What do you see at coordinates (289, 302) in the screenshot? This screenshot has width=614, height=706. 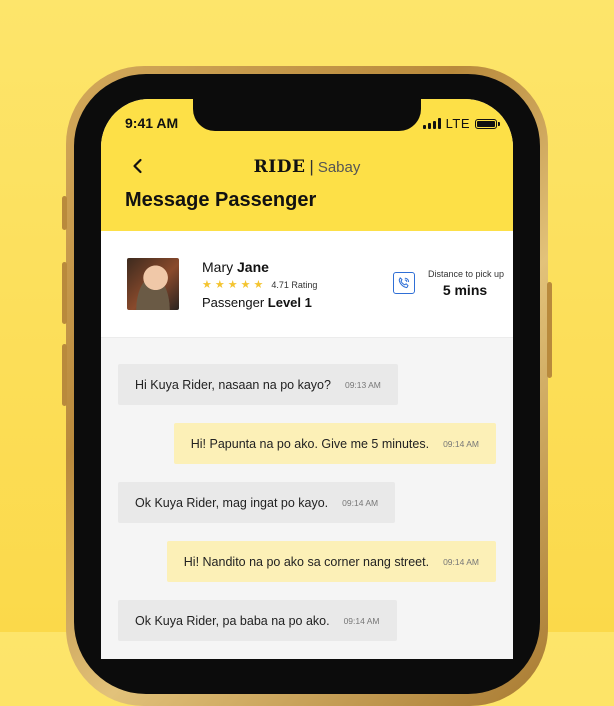 I see `passenger-level-value: Level 1` at bounding box center [289, 302].